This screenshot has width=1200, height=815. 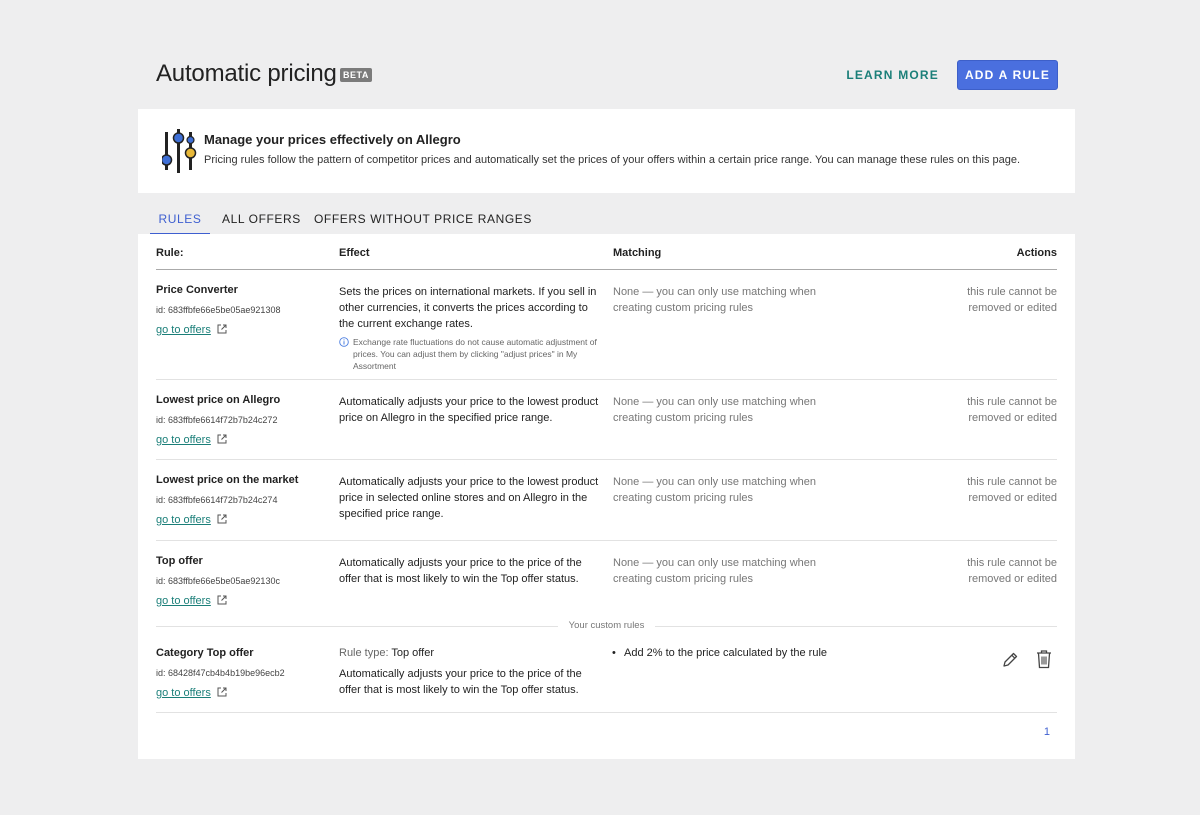 I want to click on custom-rules-label: Your custom rules, so click(x=606, y=625).